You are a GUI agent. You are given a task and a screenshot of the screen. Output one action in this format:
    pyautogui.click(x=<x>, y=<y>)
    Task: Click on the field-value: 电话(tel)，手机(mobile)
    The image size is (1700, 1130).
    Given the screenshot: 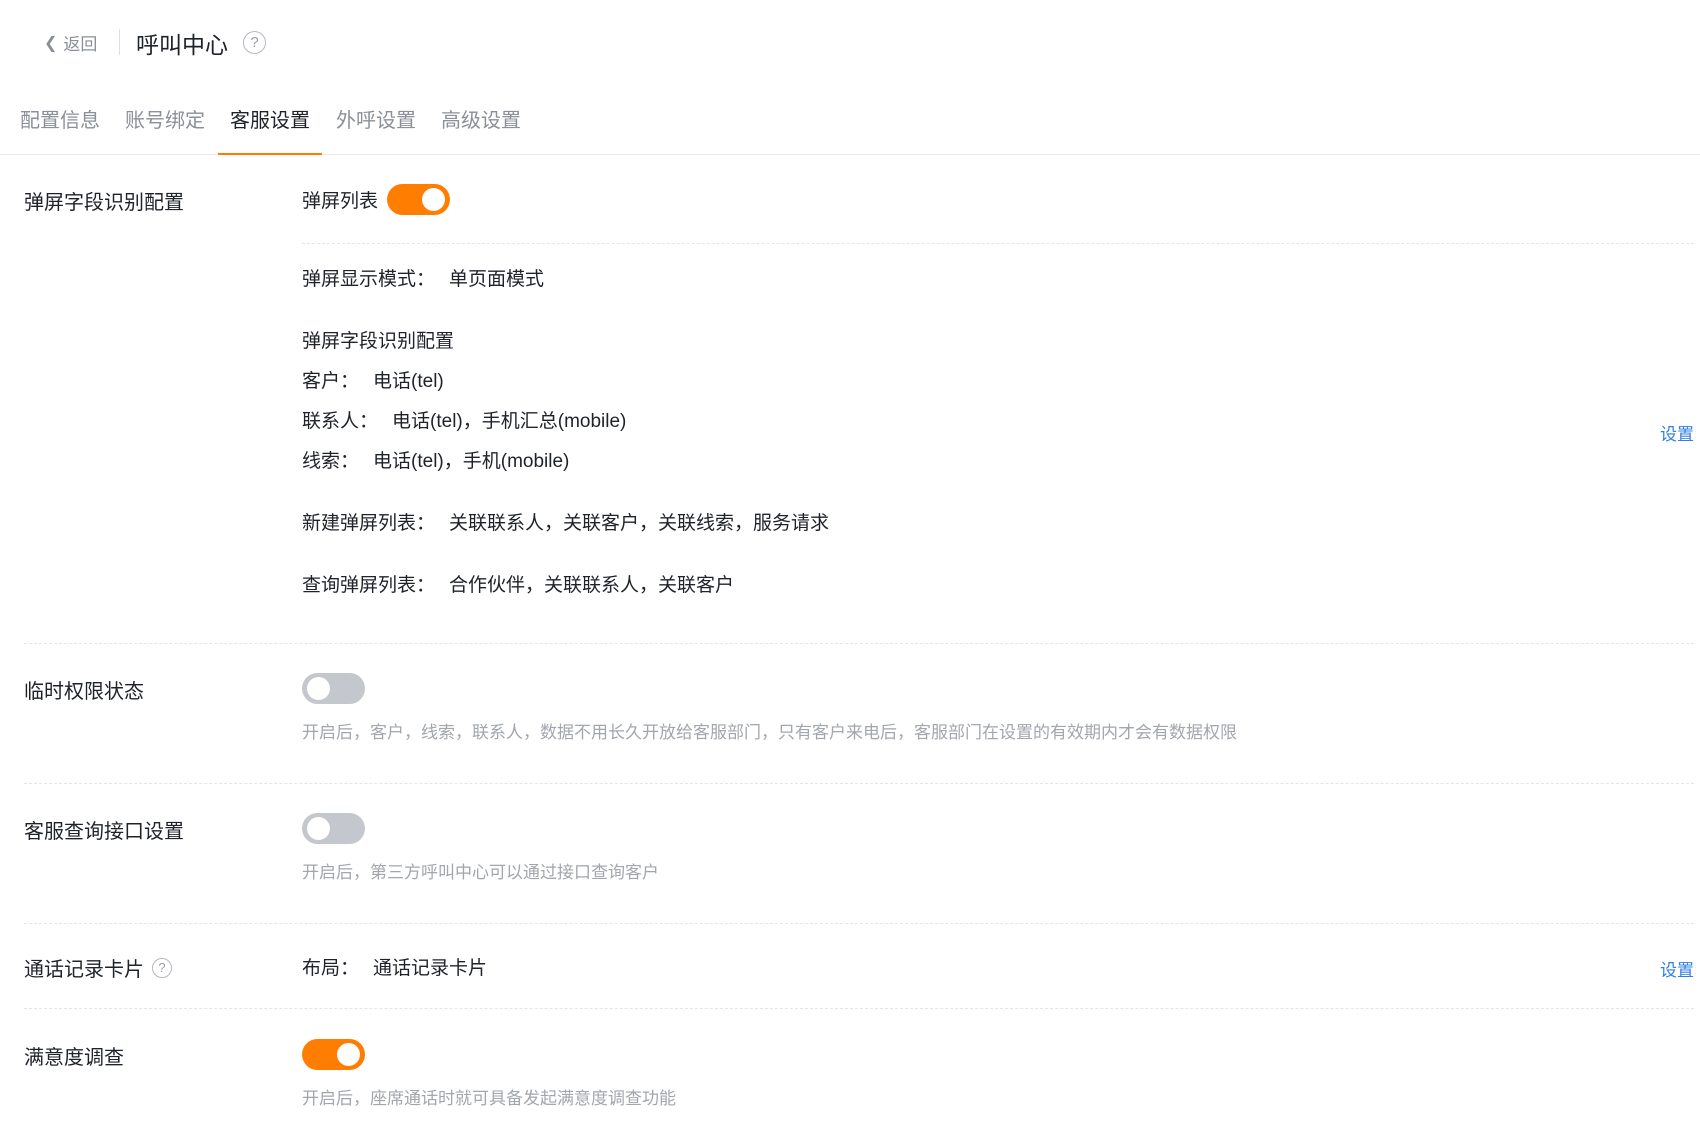 What is the action you would take?
    pyautogui.click(x=471, y=461)
    